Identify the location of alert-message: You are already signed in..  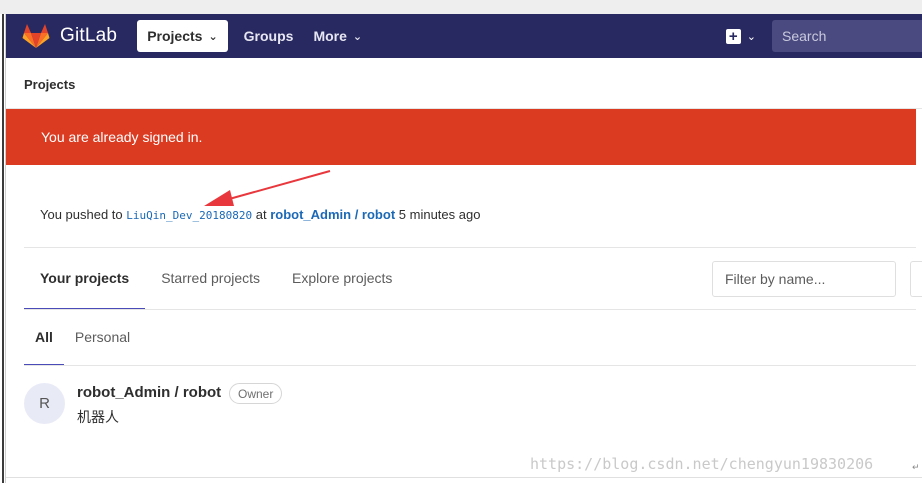
(122, 137).